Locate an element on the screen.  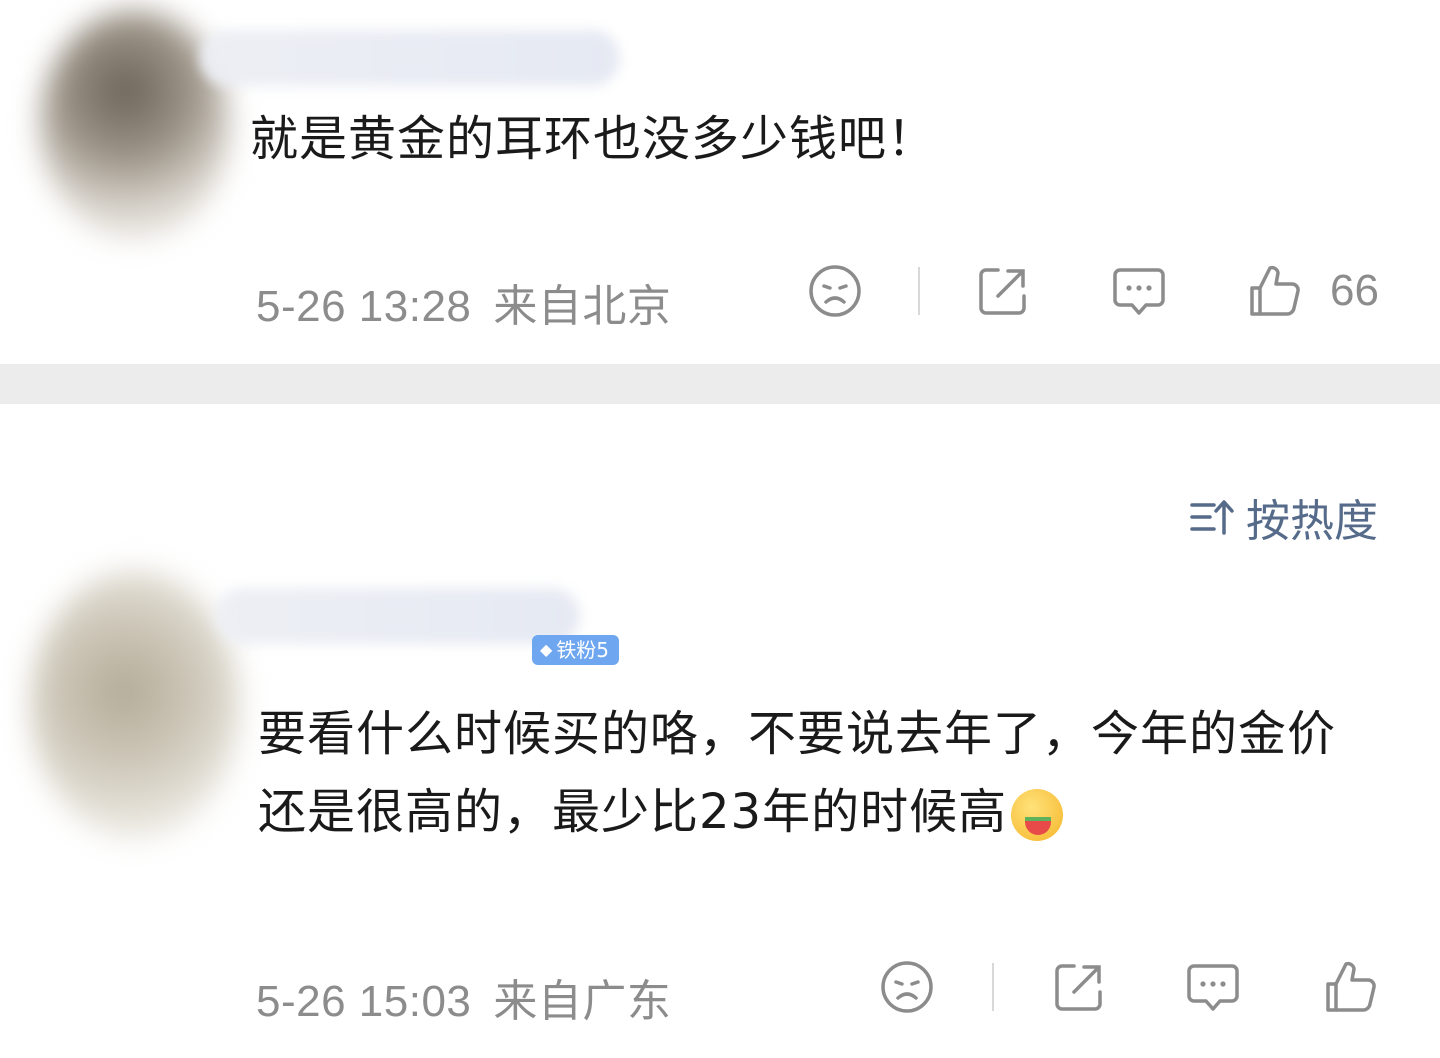
comment-location: 来自广东 is located at coordinates (582, 1001).